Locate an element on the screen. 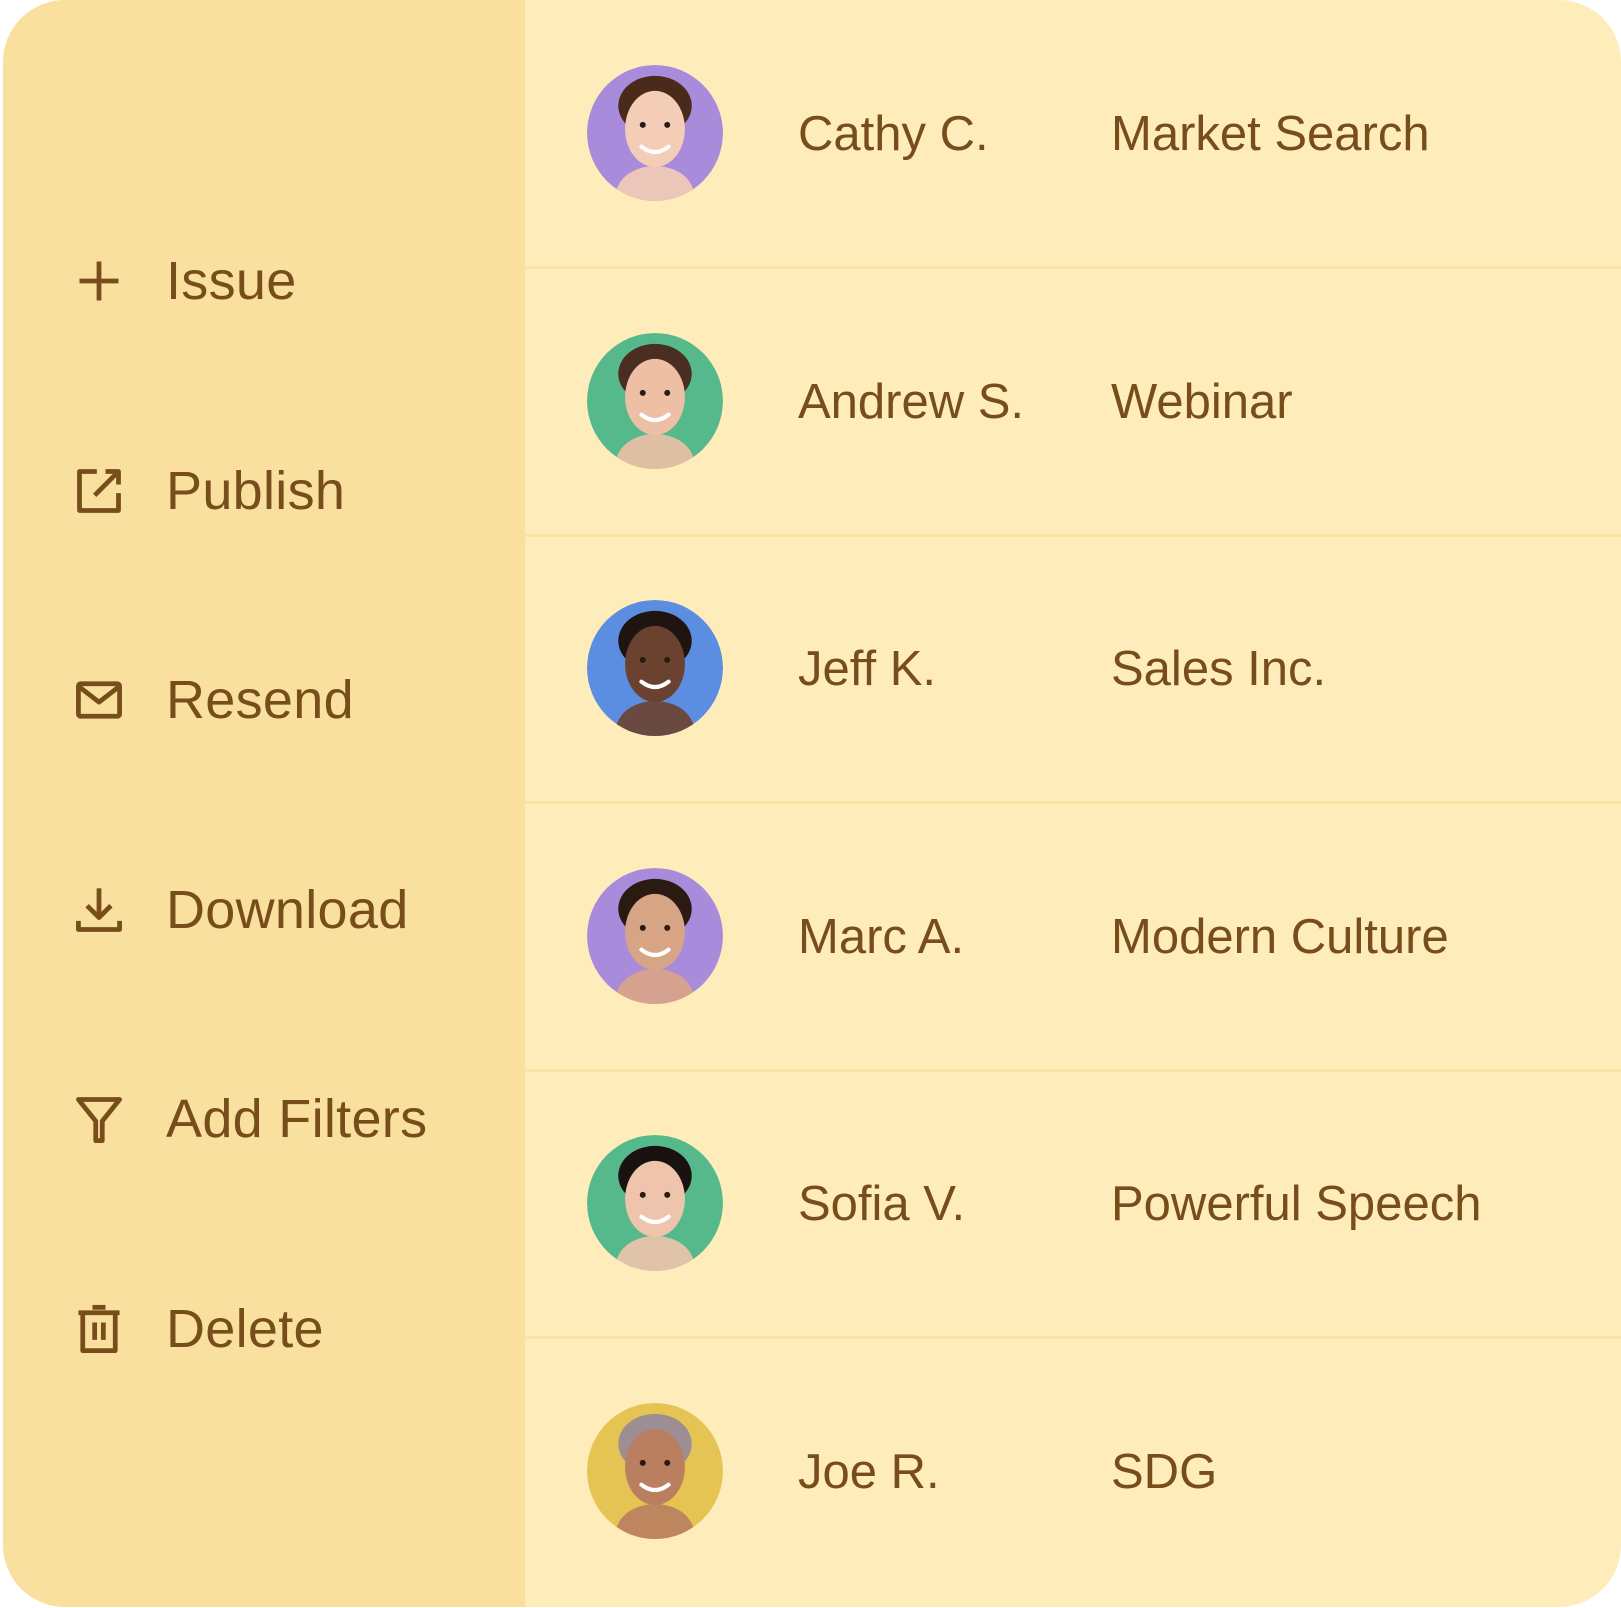 This screenshot has height=1608, width=1621. project-name: Market Search is located at coordinates (1270, 134).